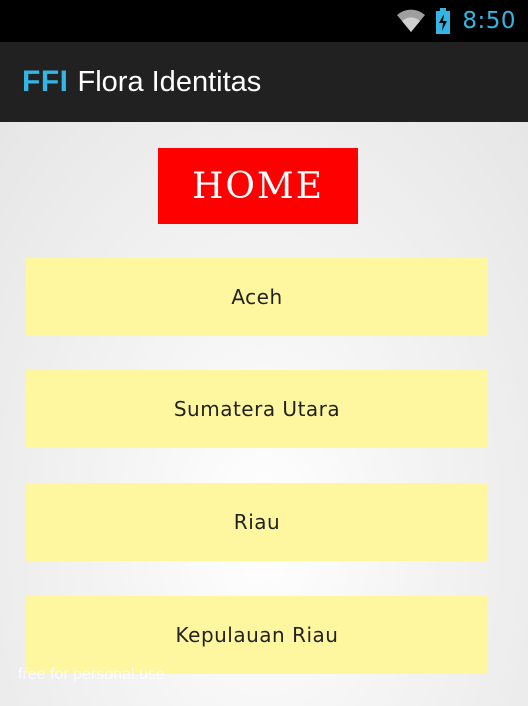 Image resolution: width=528 pixels, height=706 pixels. What do you see at coordinates (257, 409) in the screenshot?
I see `province-button-sumatera-utara: Sumatera Utara` at bounding box center [257, 409].